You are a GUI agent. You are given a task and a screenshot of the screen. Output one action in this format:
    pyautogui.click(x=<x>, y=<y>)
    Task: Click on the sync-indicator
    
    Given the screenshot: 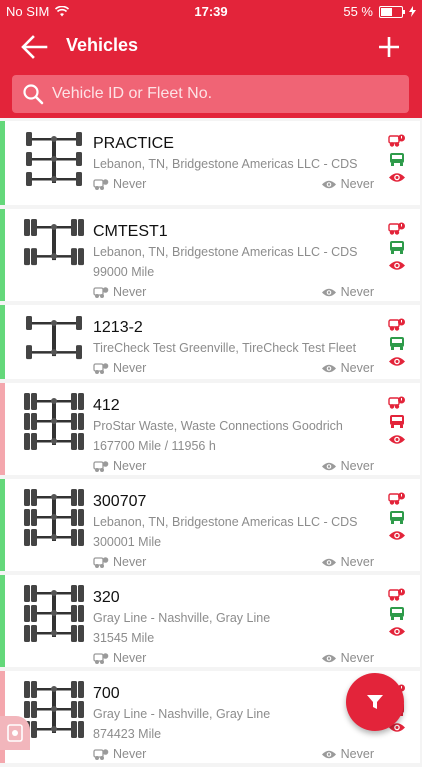 What is the action you would take?
    pyautogui.click(x=15, y=733)
    